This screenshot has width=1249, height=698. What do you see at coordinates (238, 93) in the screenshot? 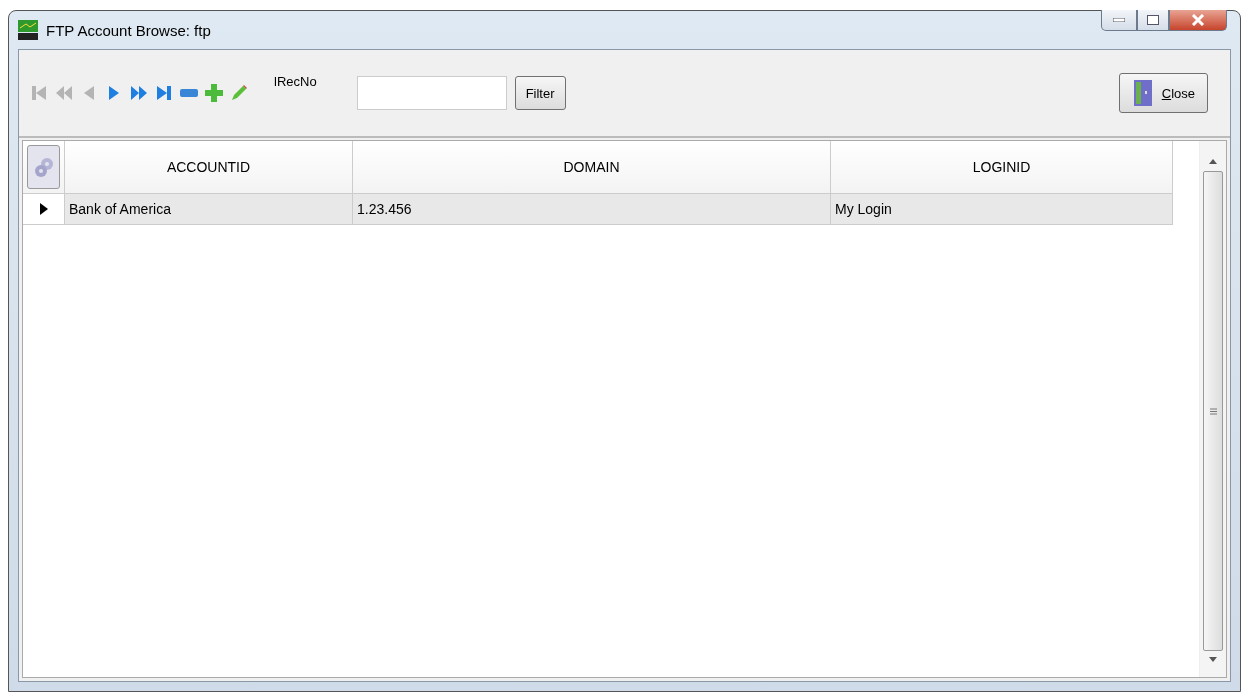
I see `pencil-icon` at bounding box center [238, 93].